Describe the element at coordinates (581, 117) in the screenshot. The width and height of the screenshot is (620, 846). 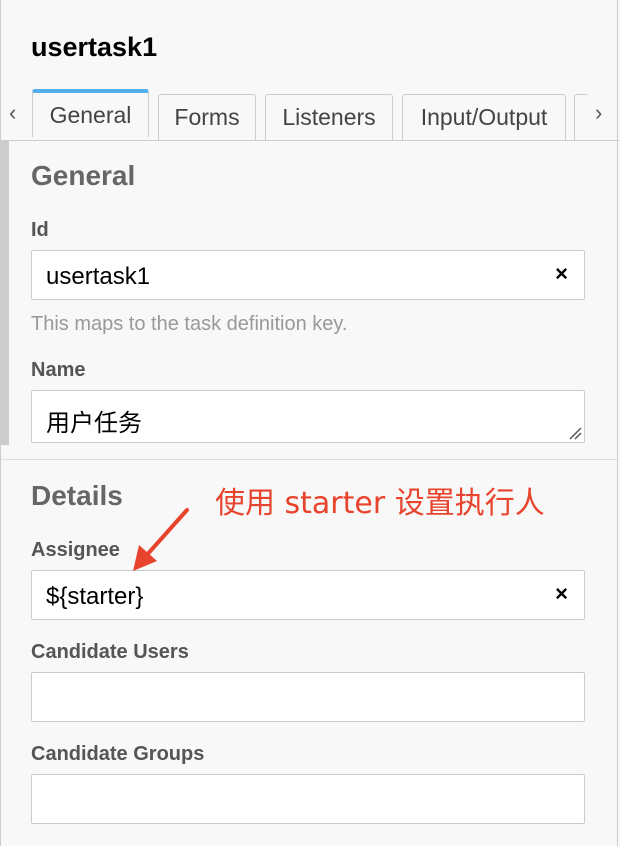
I see `tab-overflow` at that location.